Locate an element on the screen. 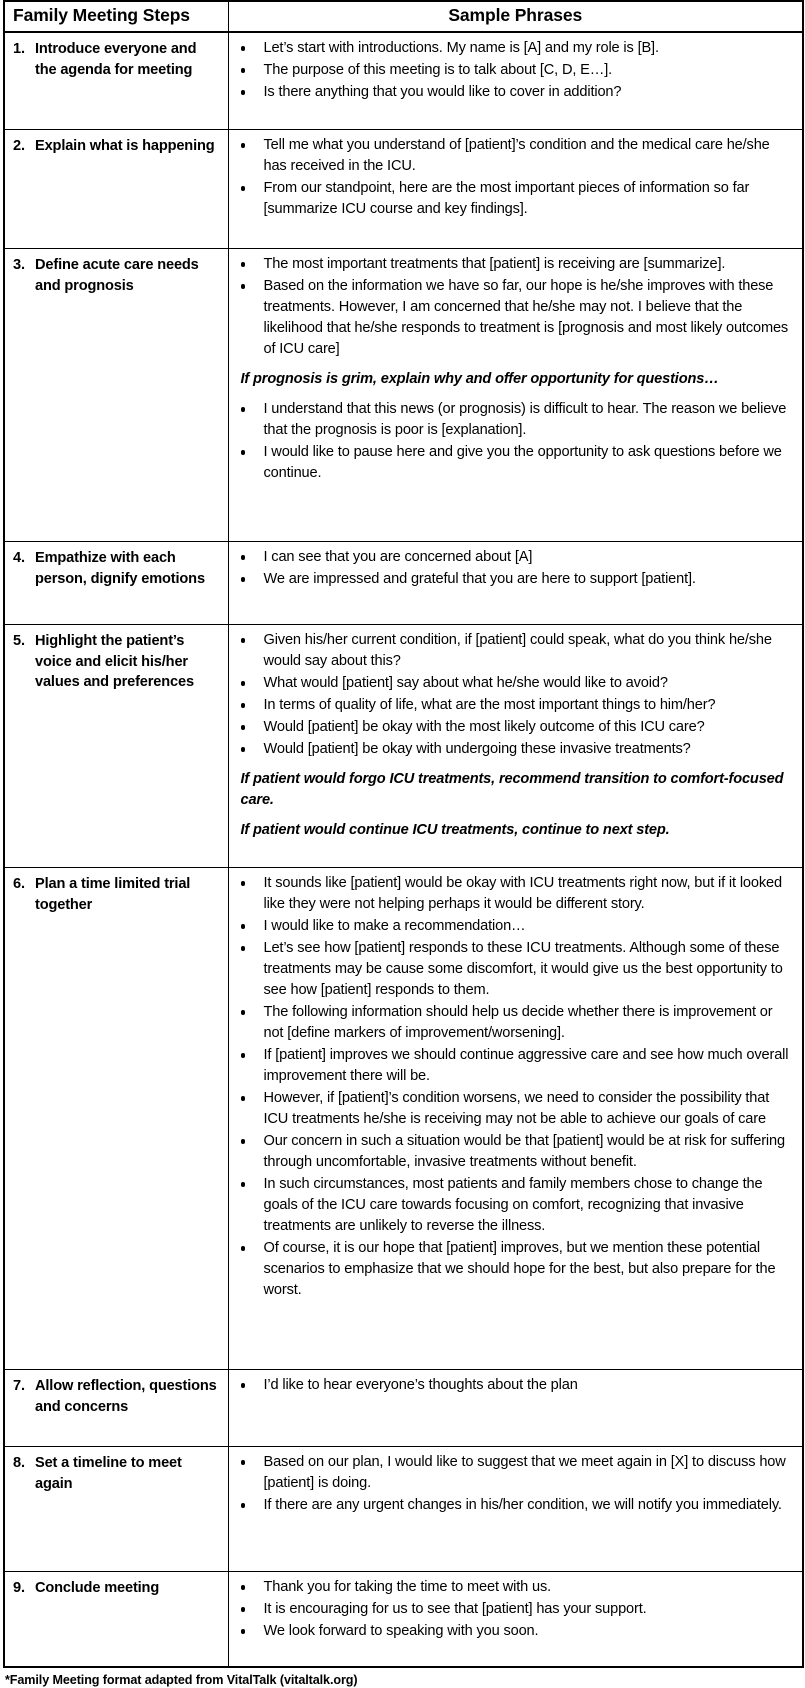  step-number: 2. is located at coordinates (19, 146).